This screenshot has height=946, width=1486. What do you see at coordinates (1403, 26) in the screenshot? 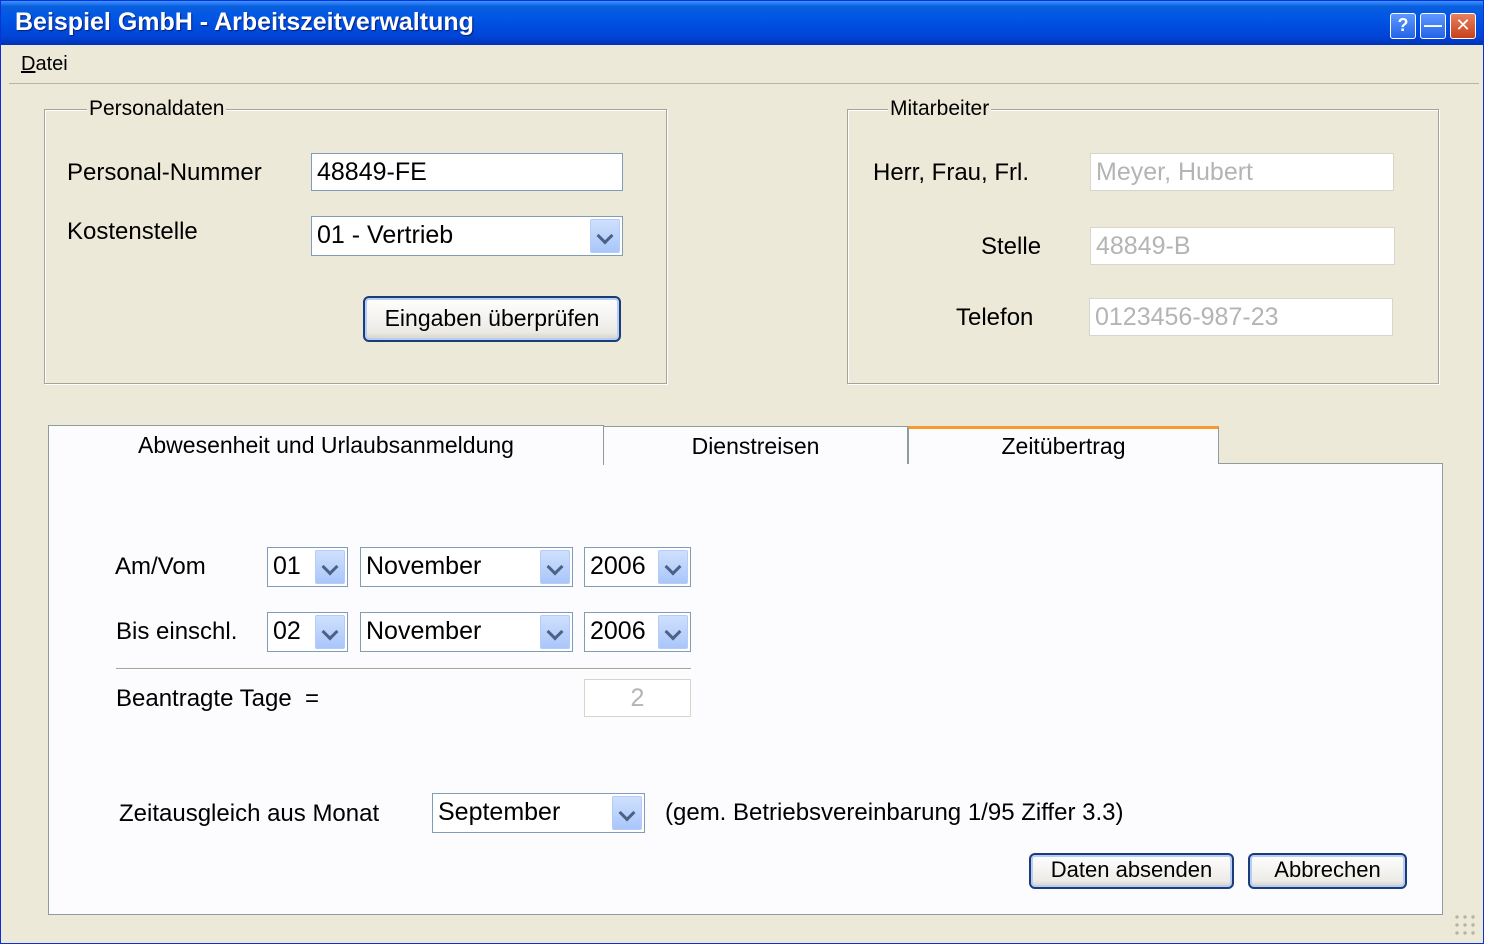
I see `help-icon: ?` at bounding box center [1403, 26].